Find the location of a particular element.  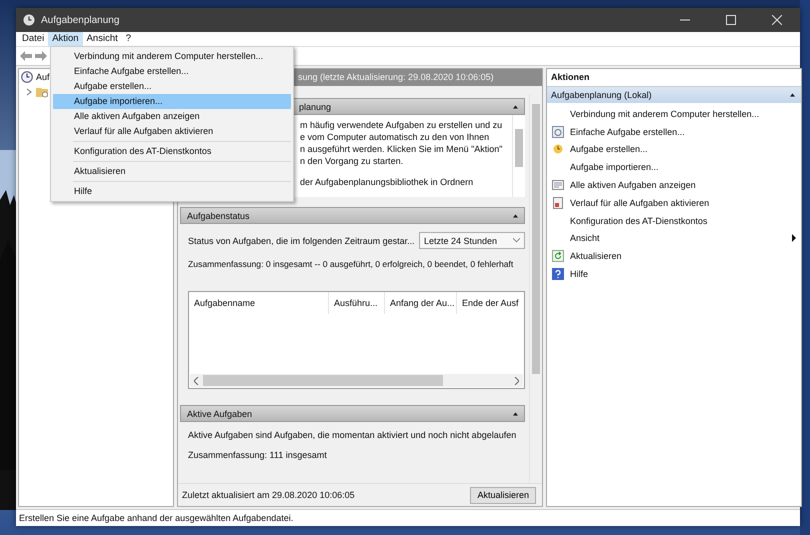

menu-item: Aktion is located at coordinates (65, 39).